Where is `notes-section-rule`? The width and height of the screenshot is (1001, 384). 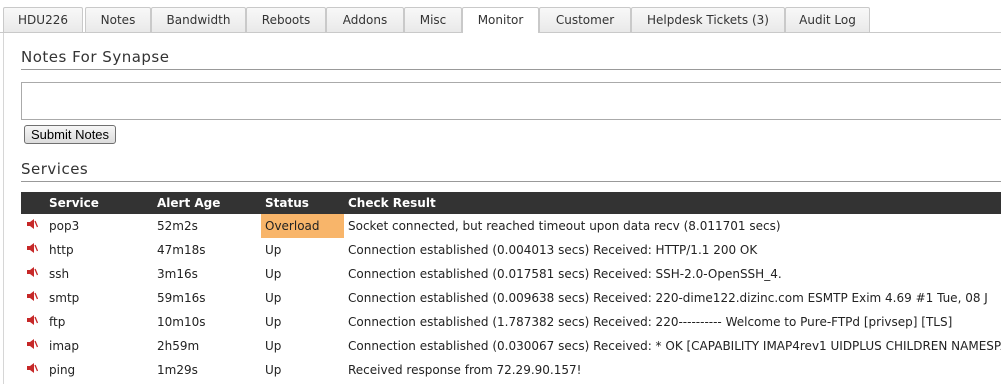 notes-section-rule is located at coordinates (511, 69).